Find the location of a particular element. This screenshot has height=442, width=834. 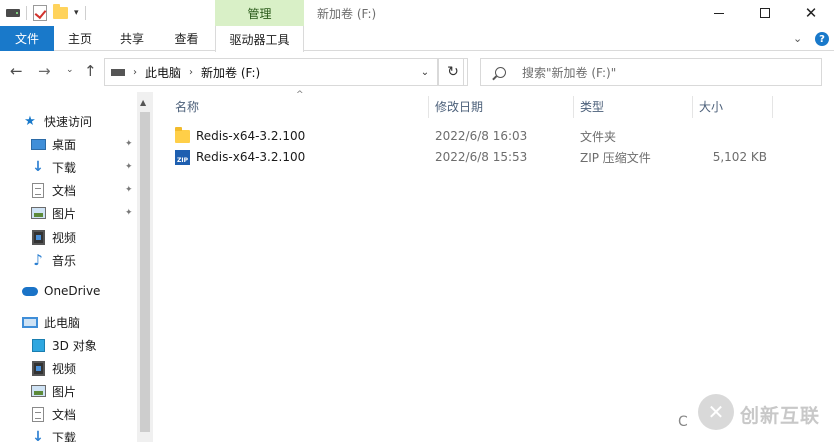

nav-item-pc-videos: 视频 is located at coordinates (53, 368).